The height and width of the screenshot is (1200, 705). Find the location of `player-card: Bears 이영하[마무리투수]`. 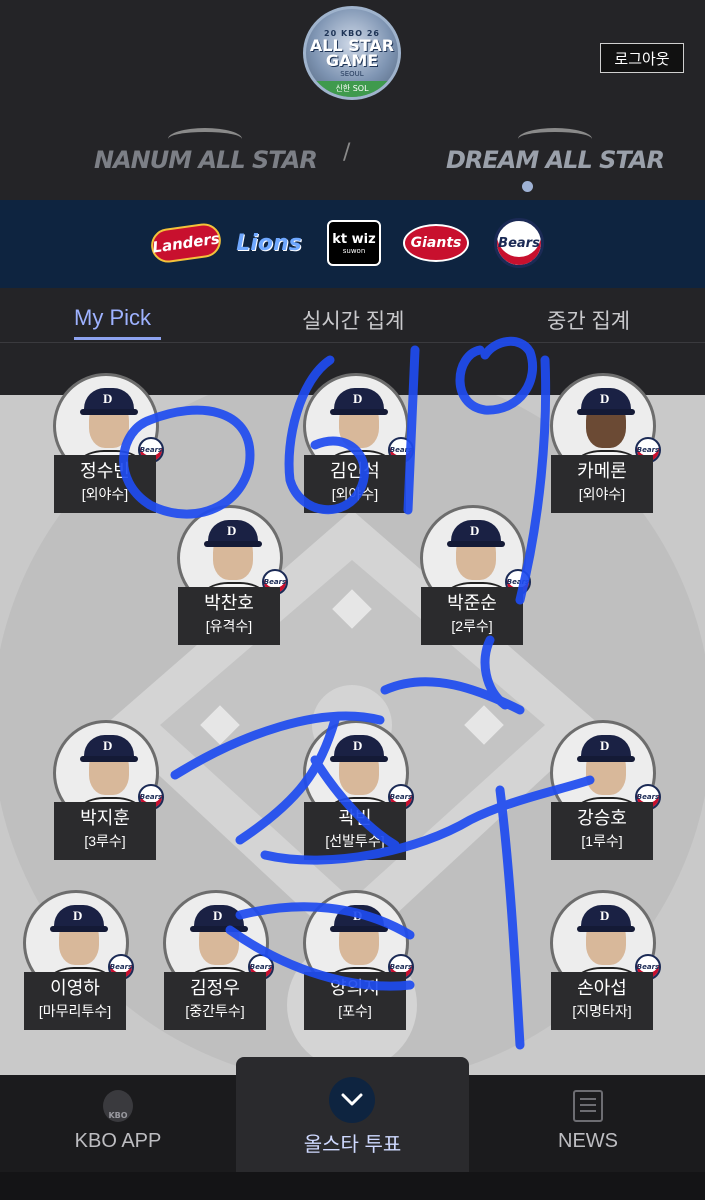

player-card: Bears 이영하[마무리투수] is located at coordinates (78, 970).